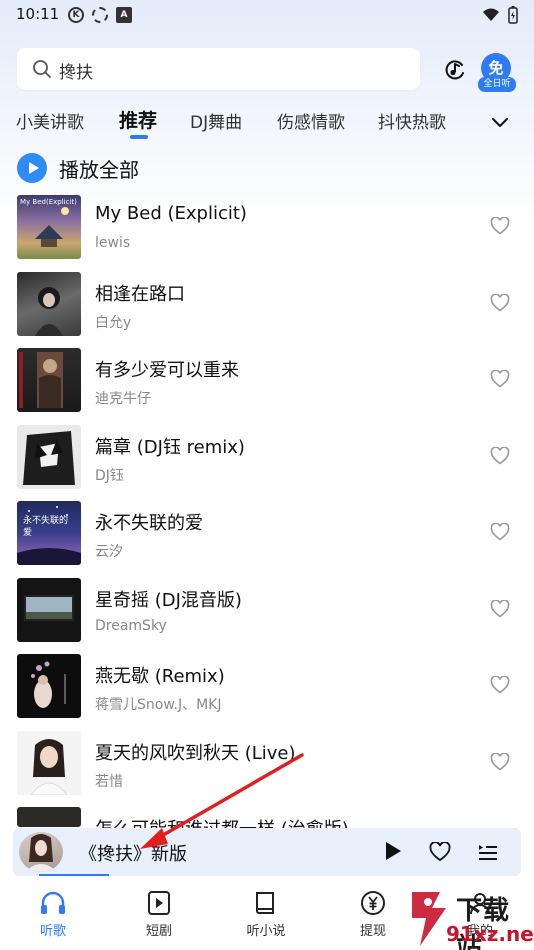 The width and height of the screenshot is (534, 950). I want to click on nav-label: 听歌, so click(52, 931).